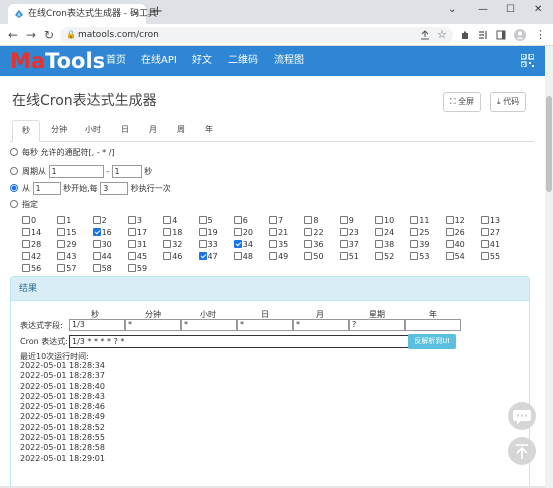 The height and width of the screenshot is (488, 553). What do you see at coordinates (126, 171) in the screenshot?
I see `cycle-to-input: 1` at bounding box center [126, 171].